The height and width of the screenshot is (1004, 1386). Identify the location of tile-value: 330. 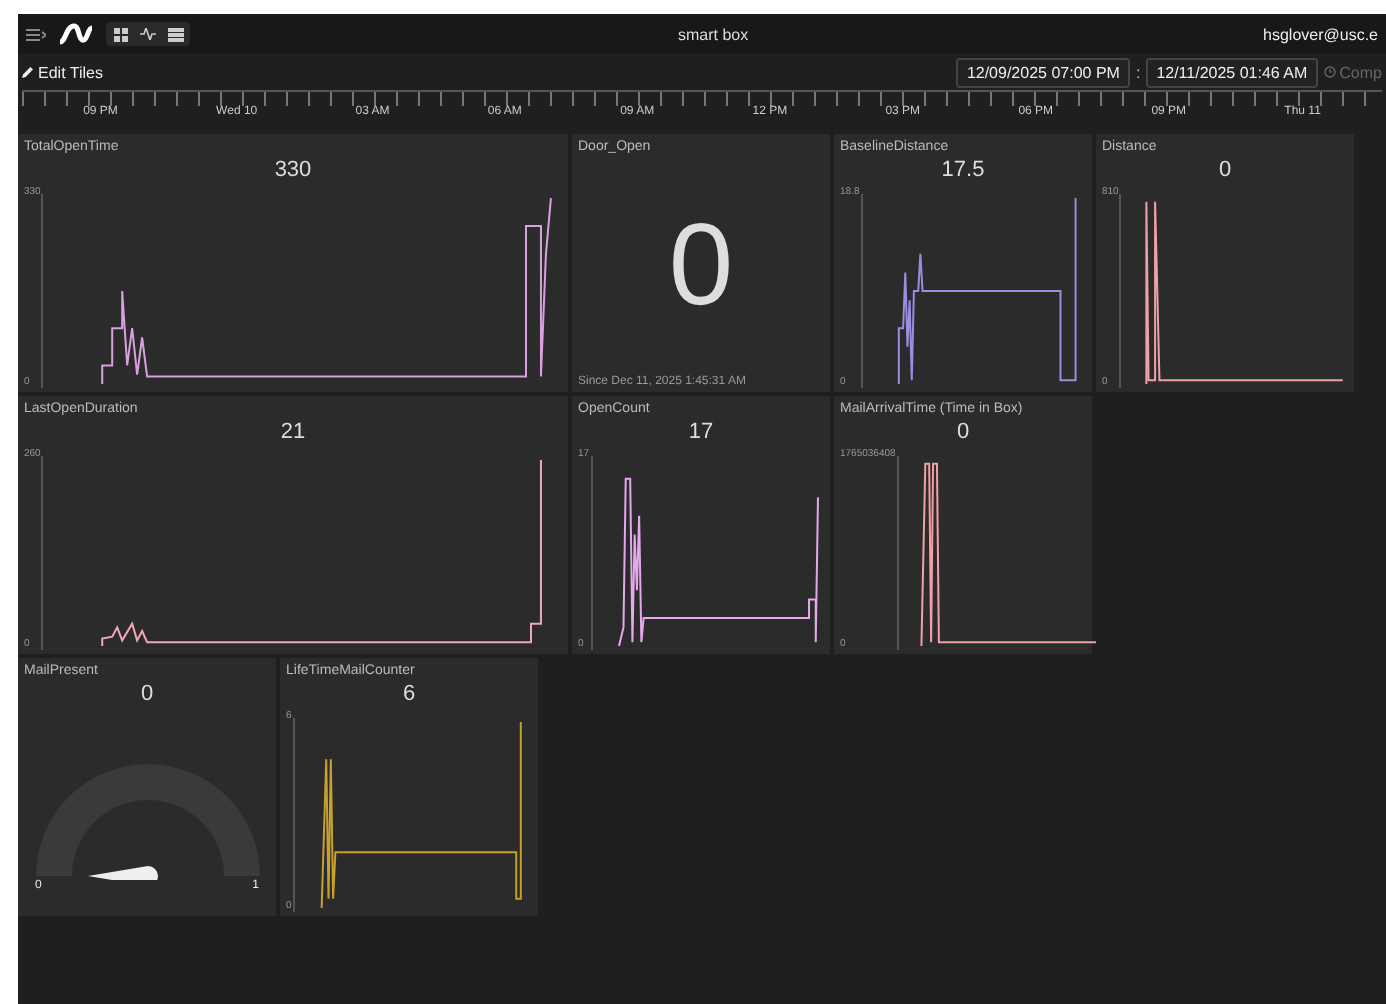
(293, 170).